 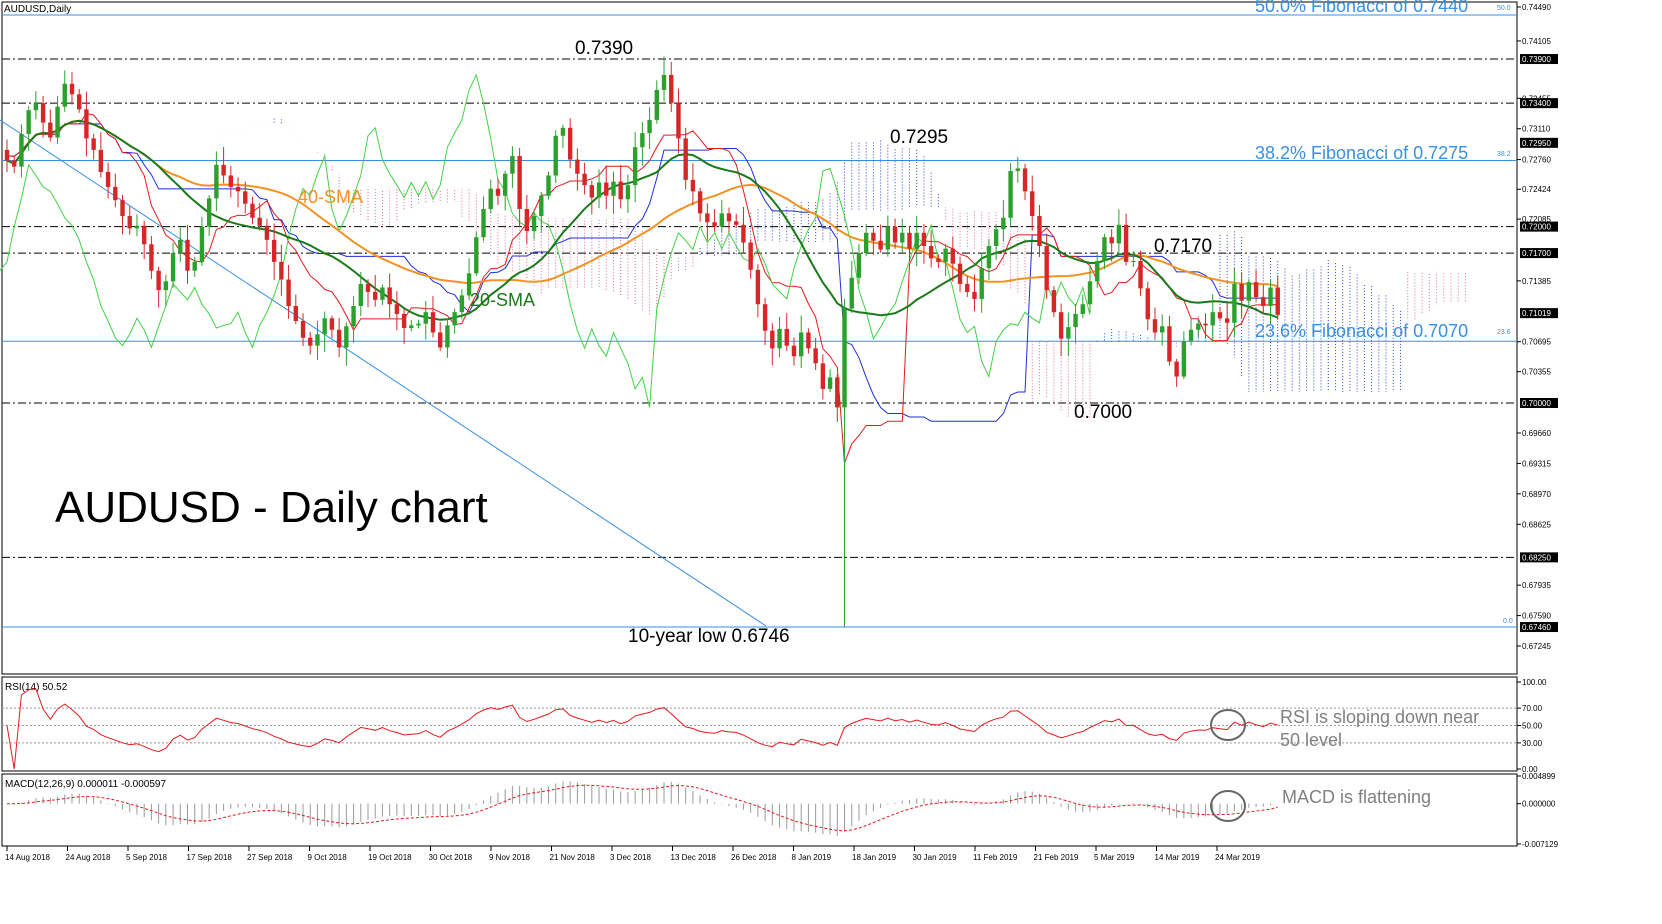 What do you see at coordinates (1237, 857) in the screenshot?
I see `time-tick-label: 24 Mar 2019` at bounding box center [1237, 857].